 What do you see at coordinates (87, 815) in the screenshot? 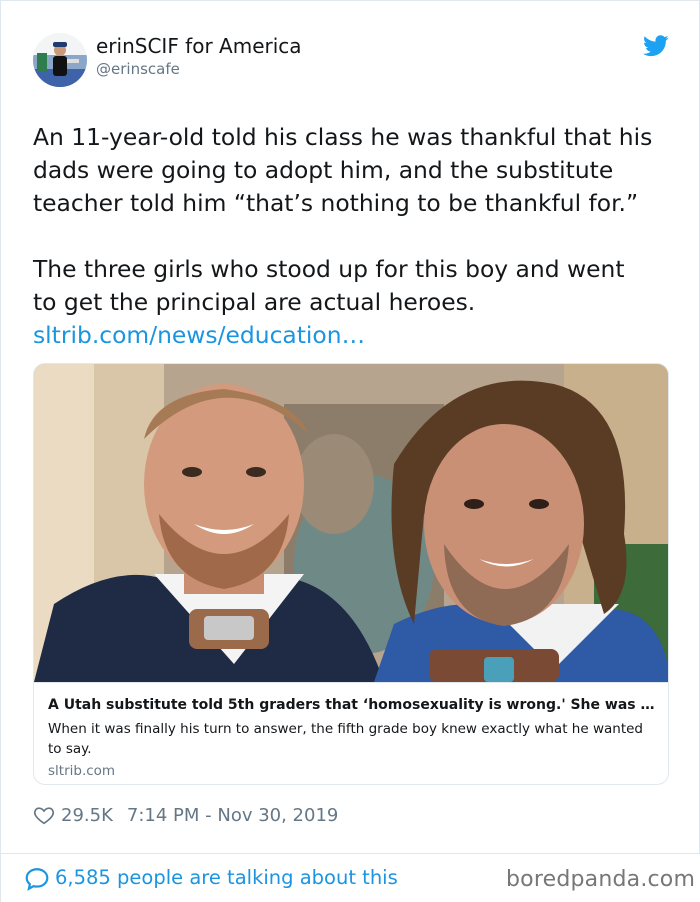
I see `like-count: 29.5K` at bounding box center [87, 815].